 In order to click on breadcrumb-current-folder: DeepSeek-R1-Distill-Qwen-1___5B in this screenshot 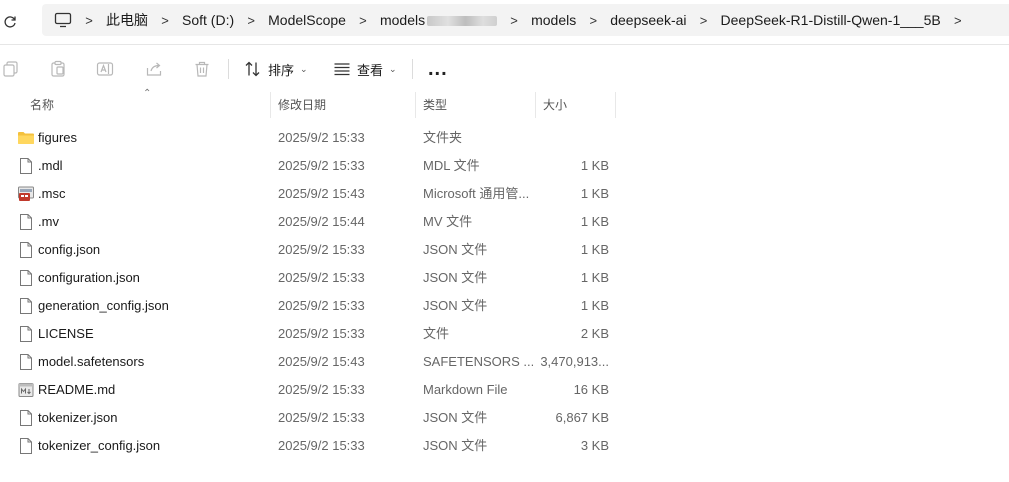, I will do `click(831, 20)`.